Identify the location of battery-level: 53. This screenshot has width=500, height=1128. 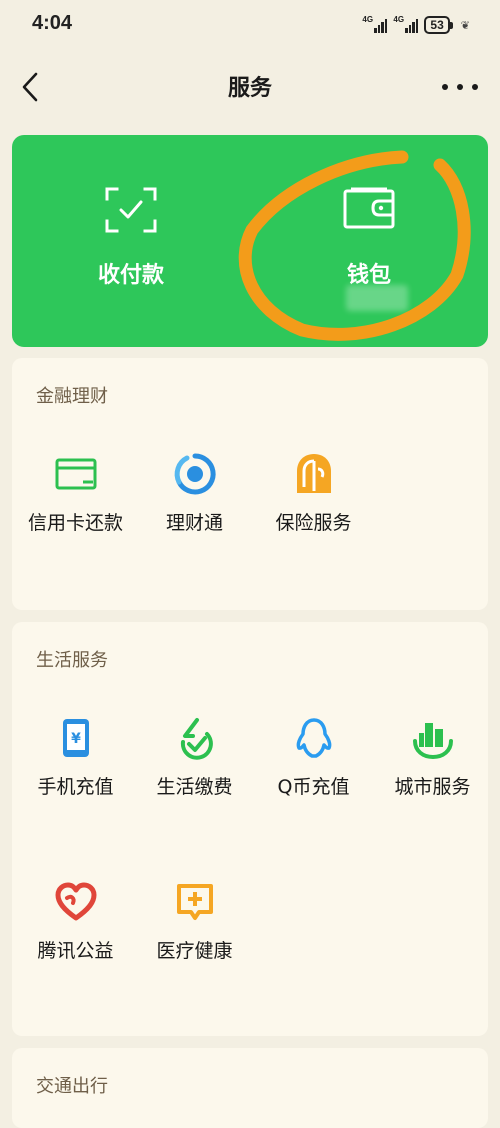
(437, 25).